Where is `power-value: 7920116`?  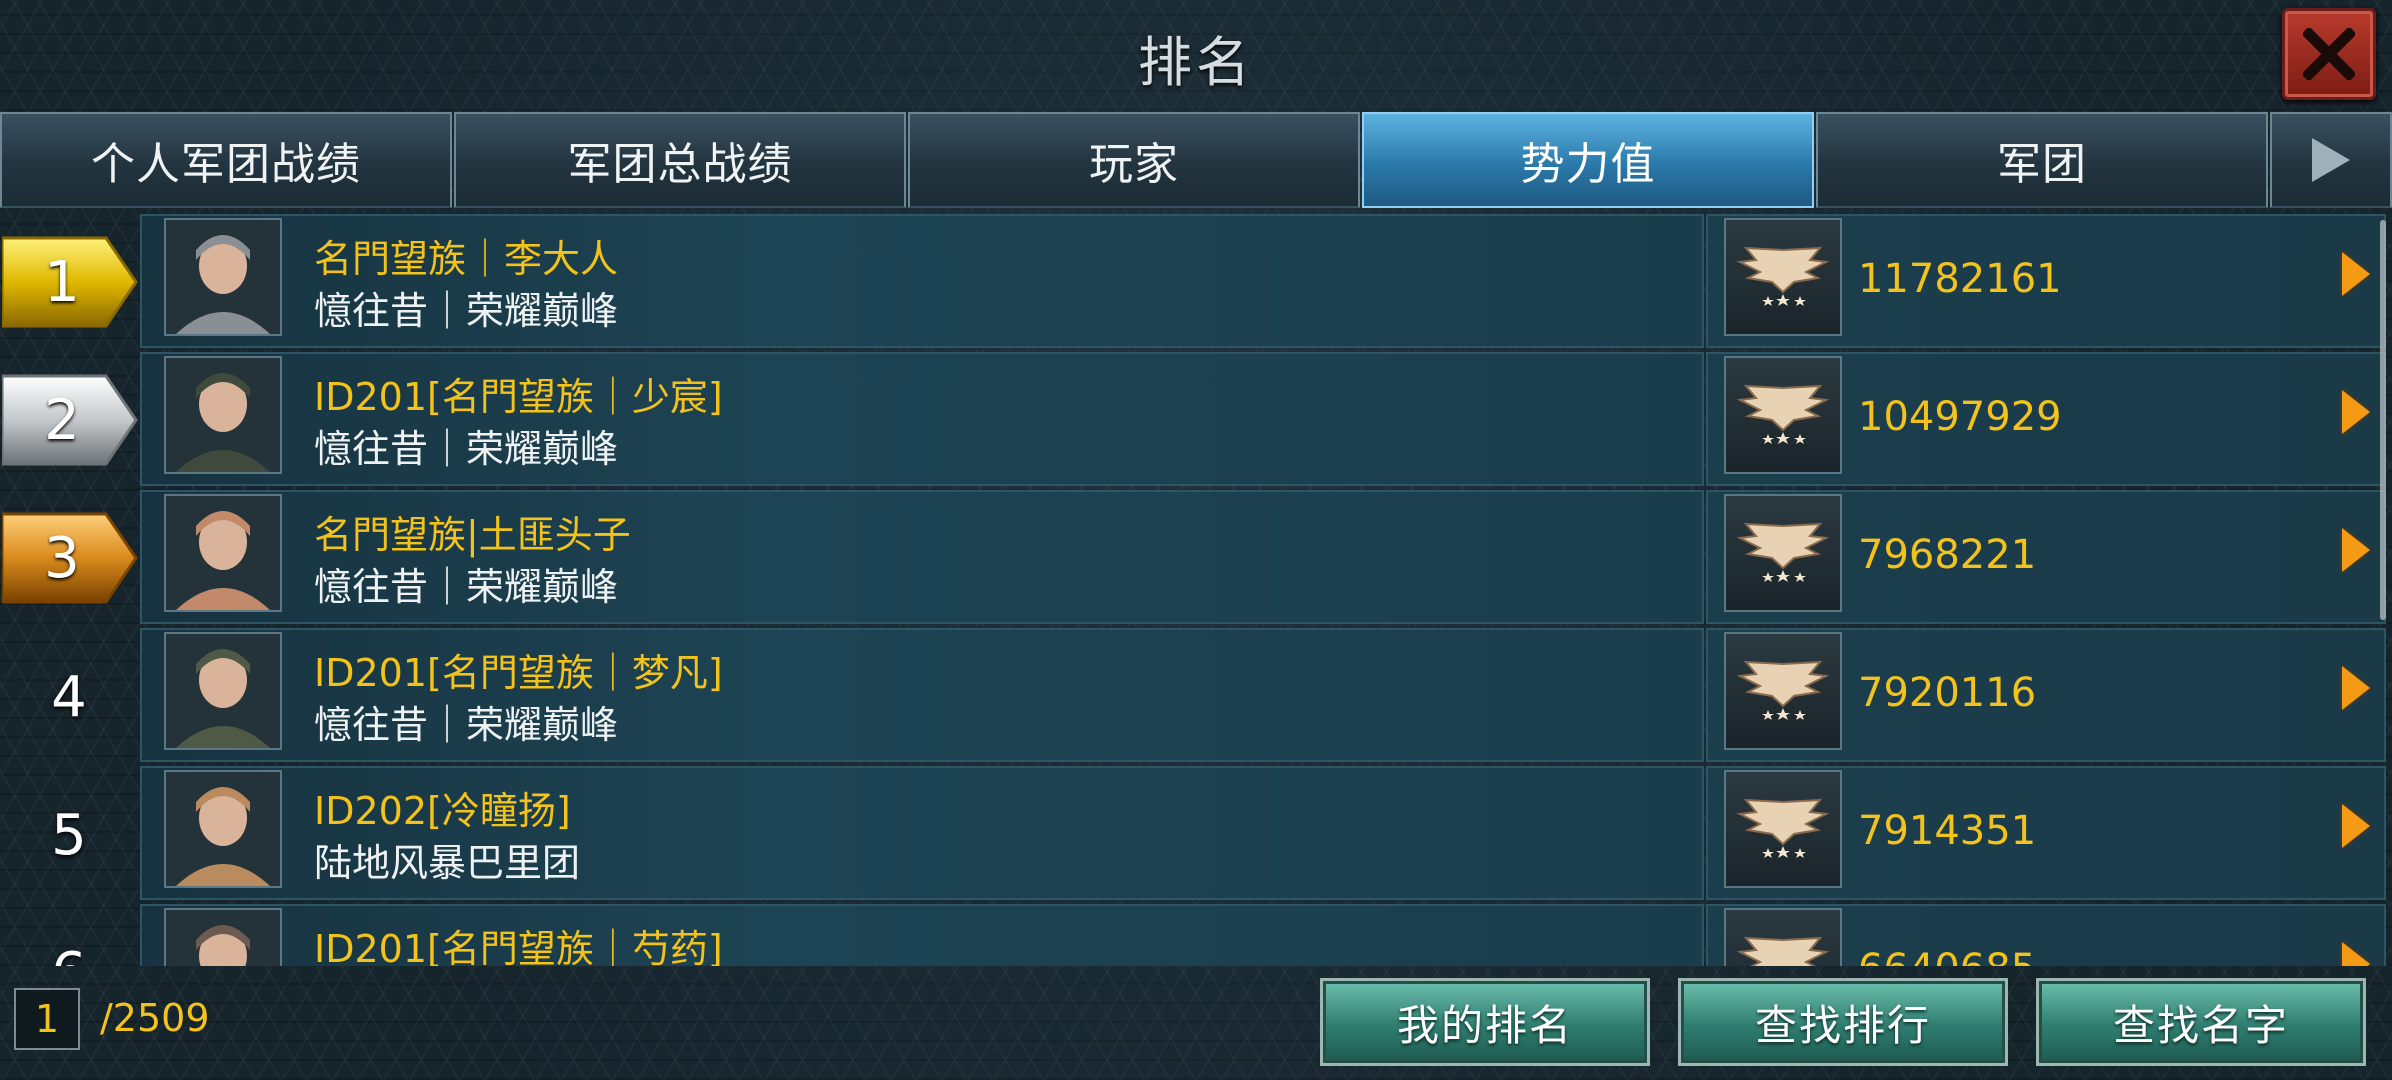 power-value: 7920116 is located at coordinates (1947, 693).